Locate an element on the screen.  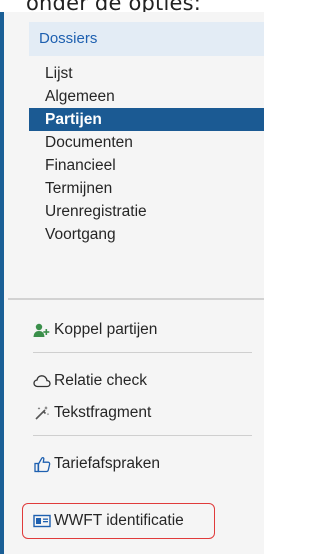
tekstfragment-label: Tekstfragment is located at coordinates (103, 412).